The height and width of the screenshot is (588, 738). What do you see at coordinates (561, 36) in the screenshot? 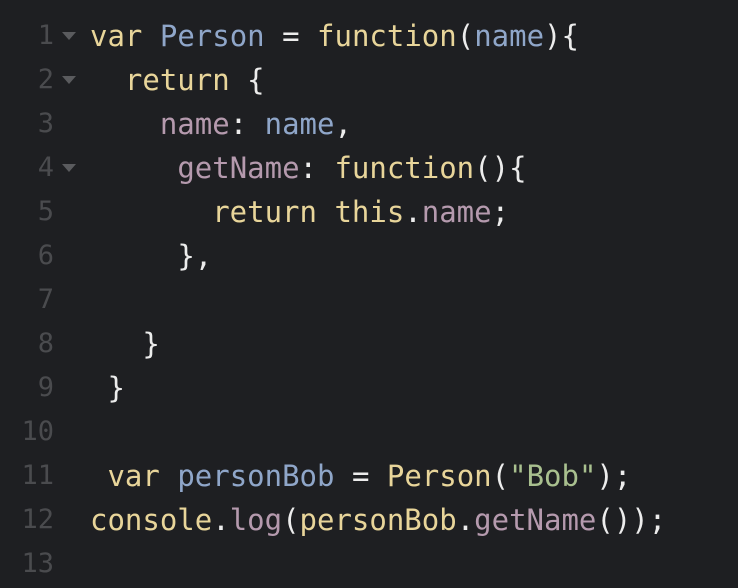
I see `code-token: ){` at bounding box center [561, 36].